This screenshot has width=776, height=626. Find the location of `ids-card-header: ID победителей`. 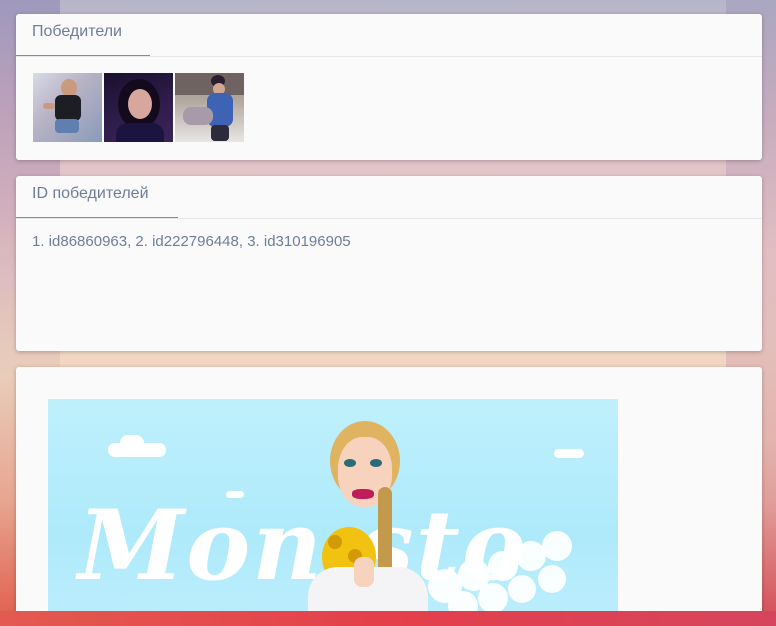

ids-card-header: ID победителей is located at coordinates (389, 197).